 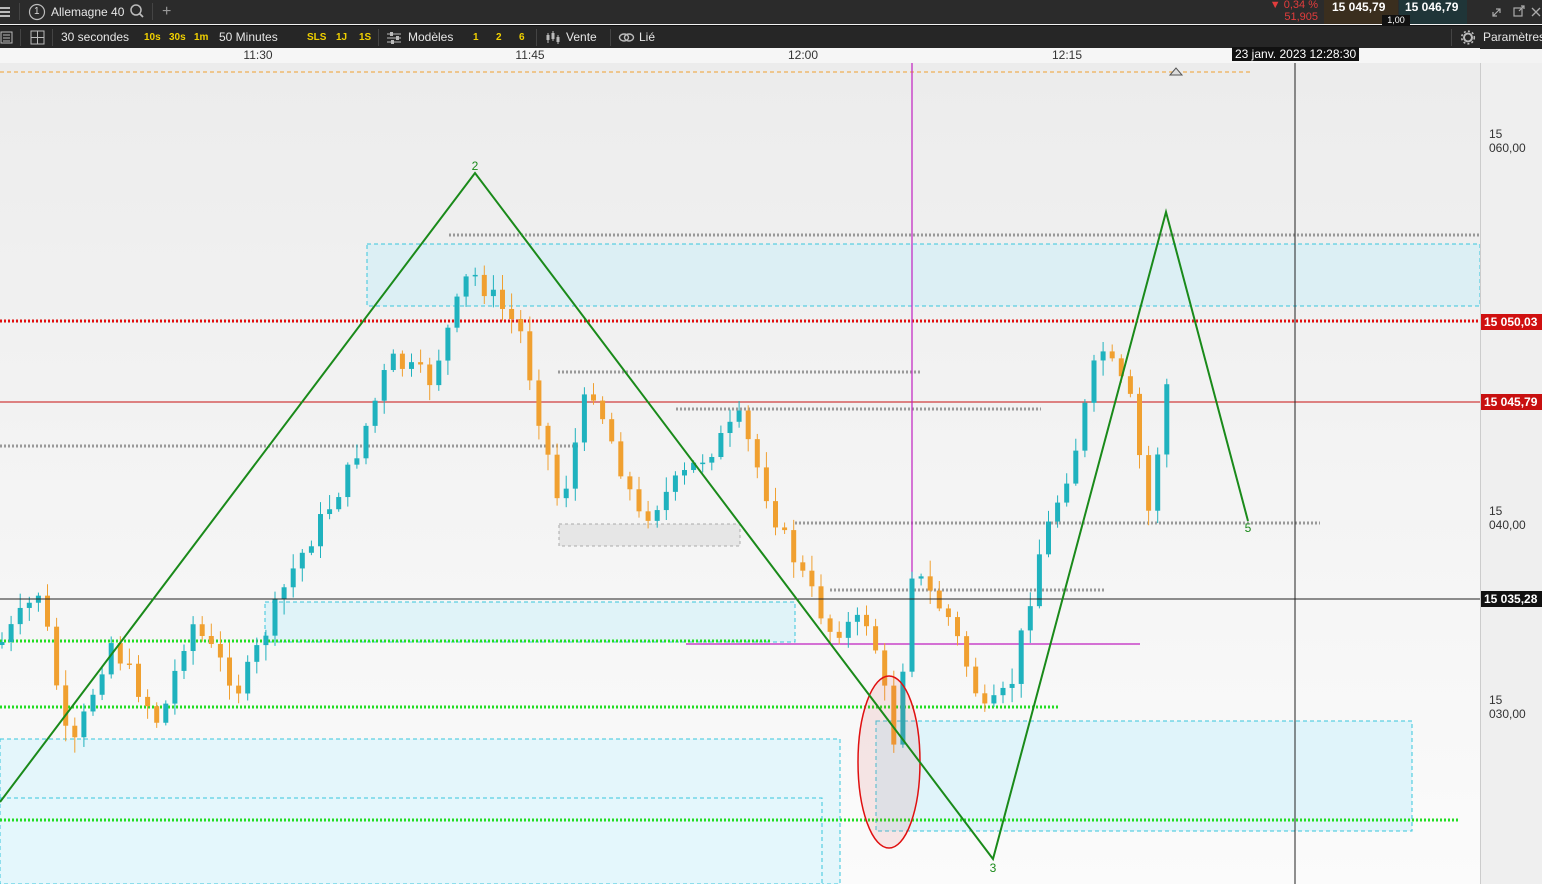 What do you see at coordinates (475, 166) in the screenshot?
I see `wave-label-2: 2` at bounding box center [475, 166].